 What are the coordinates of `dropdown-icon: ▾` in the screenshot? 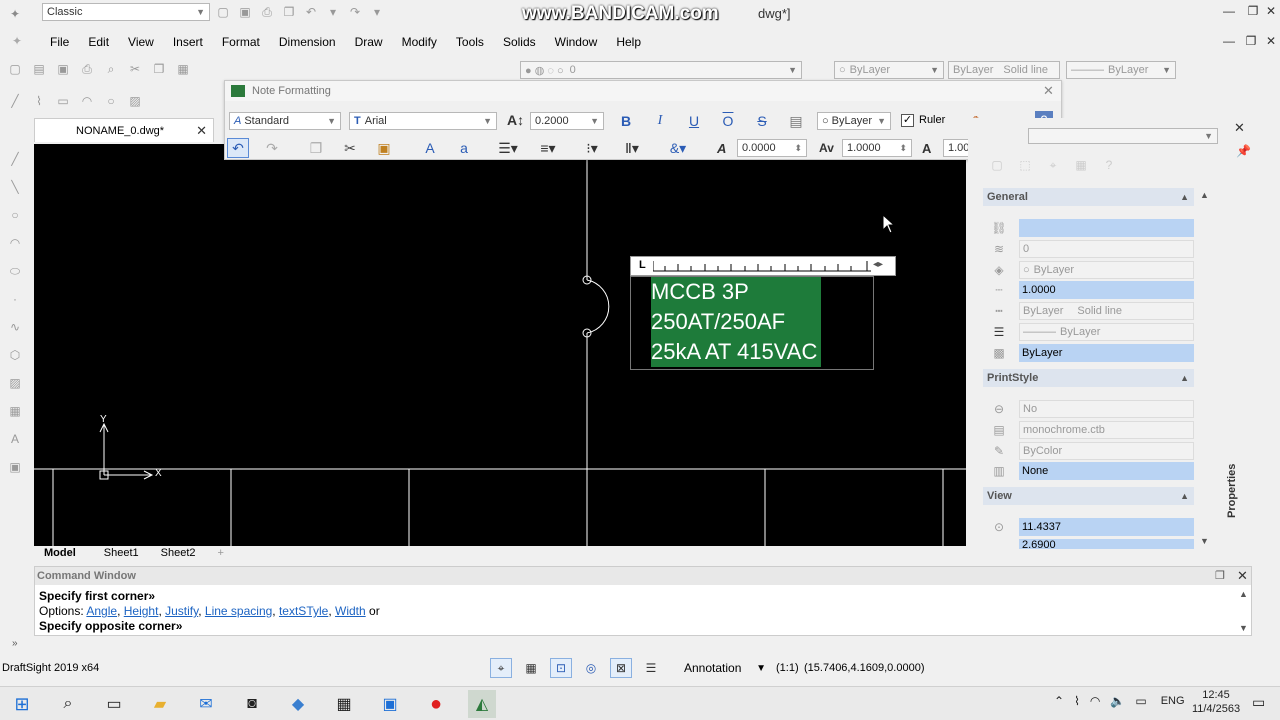 It's located at (333, 12).